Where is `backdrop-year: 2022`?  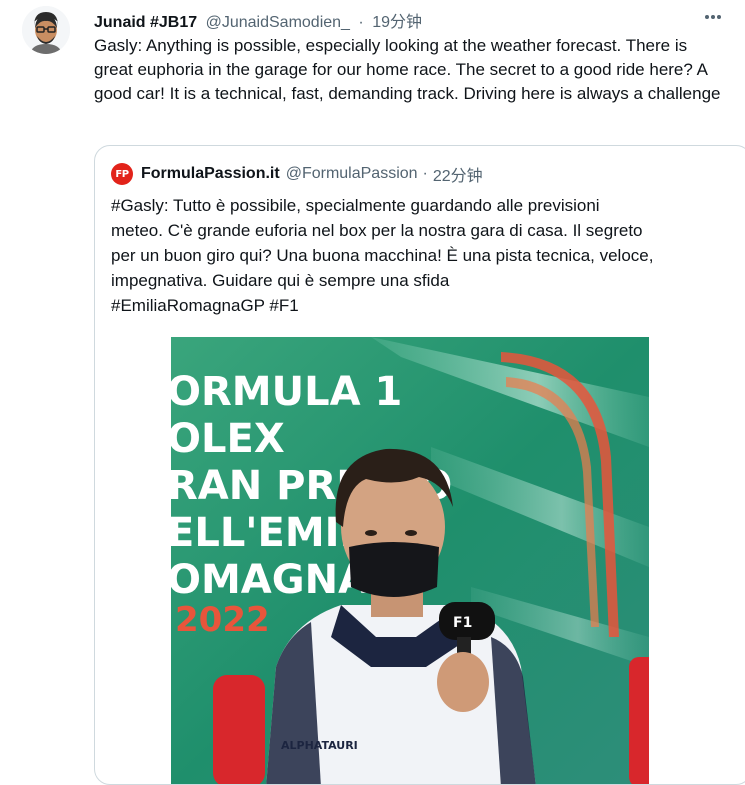 backdrop-year: 2022 is located at coordinates (222, 620).